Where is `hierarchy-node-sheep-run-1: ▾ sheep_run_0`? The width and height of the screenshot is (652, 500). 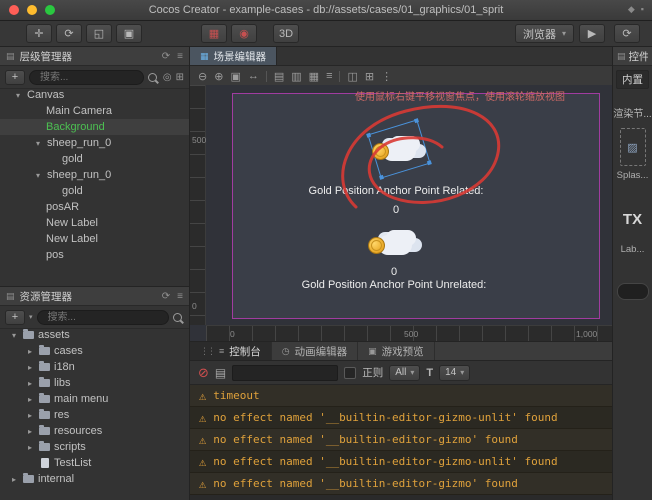
hierarchy-node-sheep-run-1: ▾ sheep_run_0 is located at coordinates (94, 143).